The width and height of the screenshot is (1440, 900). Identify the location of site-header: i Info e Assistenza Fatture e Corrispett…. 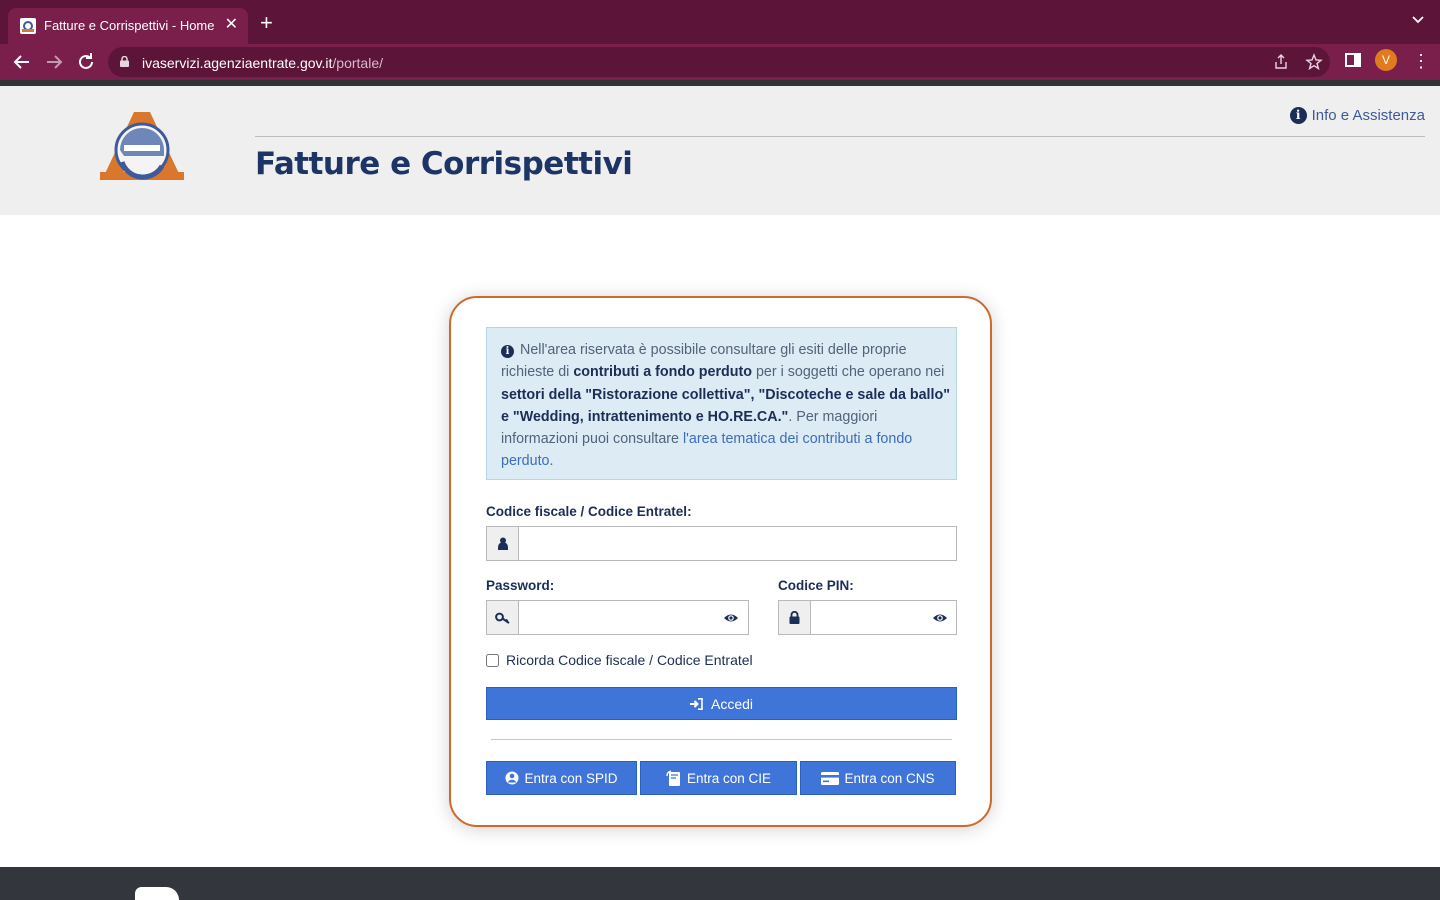
(720, 150).